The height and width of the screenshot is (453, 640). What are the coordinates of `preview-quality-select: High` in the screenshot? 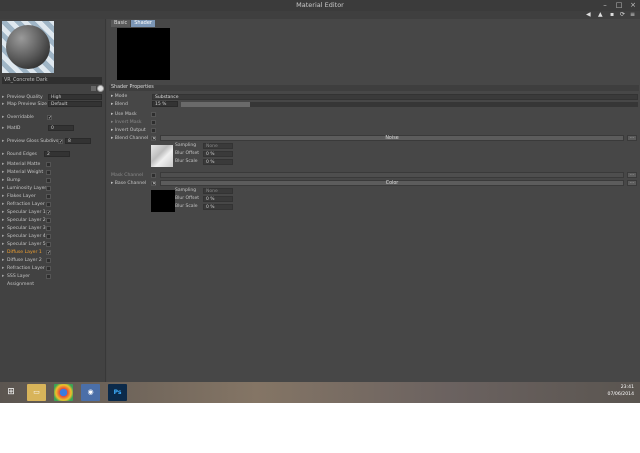 It's located at (75, 97).